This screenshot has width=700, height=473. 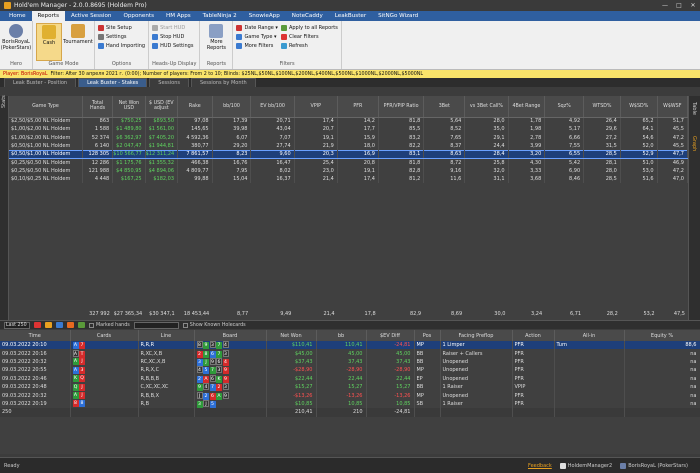 I want to click on board-card: 5, so click(x=212, y=404).